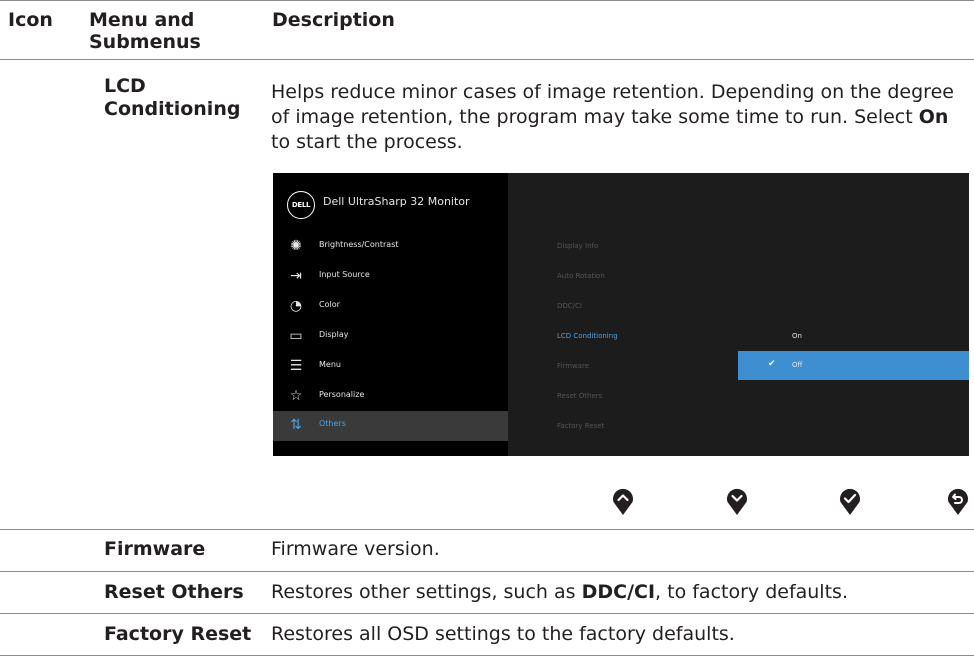 The image size is (974, 657). Describe the element at coordinates (958, 501) in the screenshot. I see `back-button-icon` at that location.